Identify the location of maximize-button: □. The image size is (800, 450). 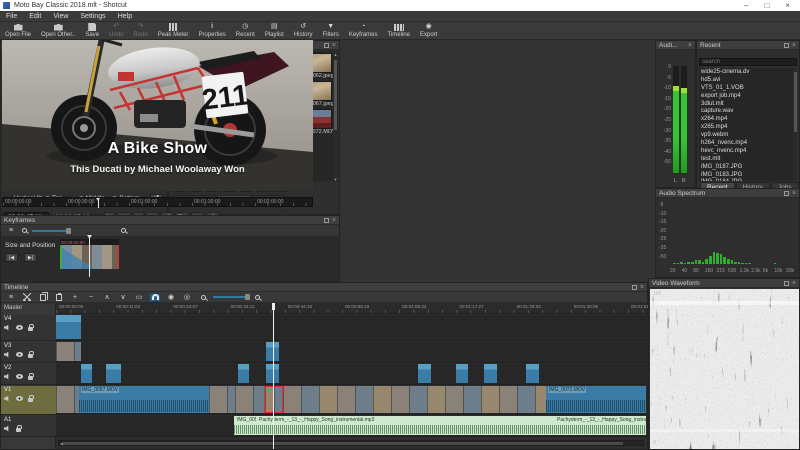
(766, 5).